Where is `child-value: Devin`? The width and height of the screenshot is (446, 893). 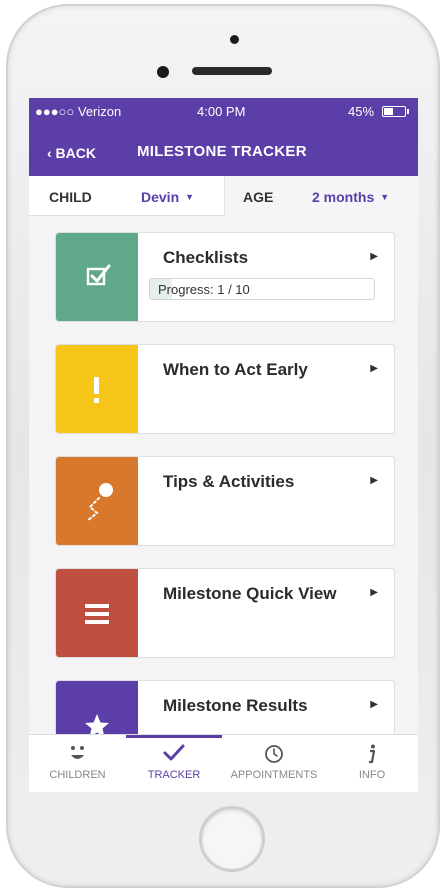
child-value: Devin is located at coordinates (160, 197).